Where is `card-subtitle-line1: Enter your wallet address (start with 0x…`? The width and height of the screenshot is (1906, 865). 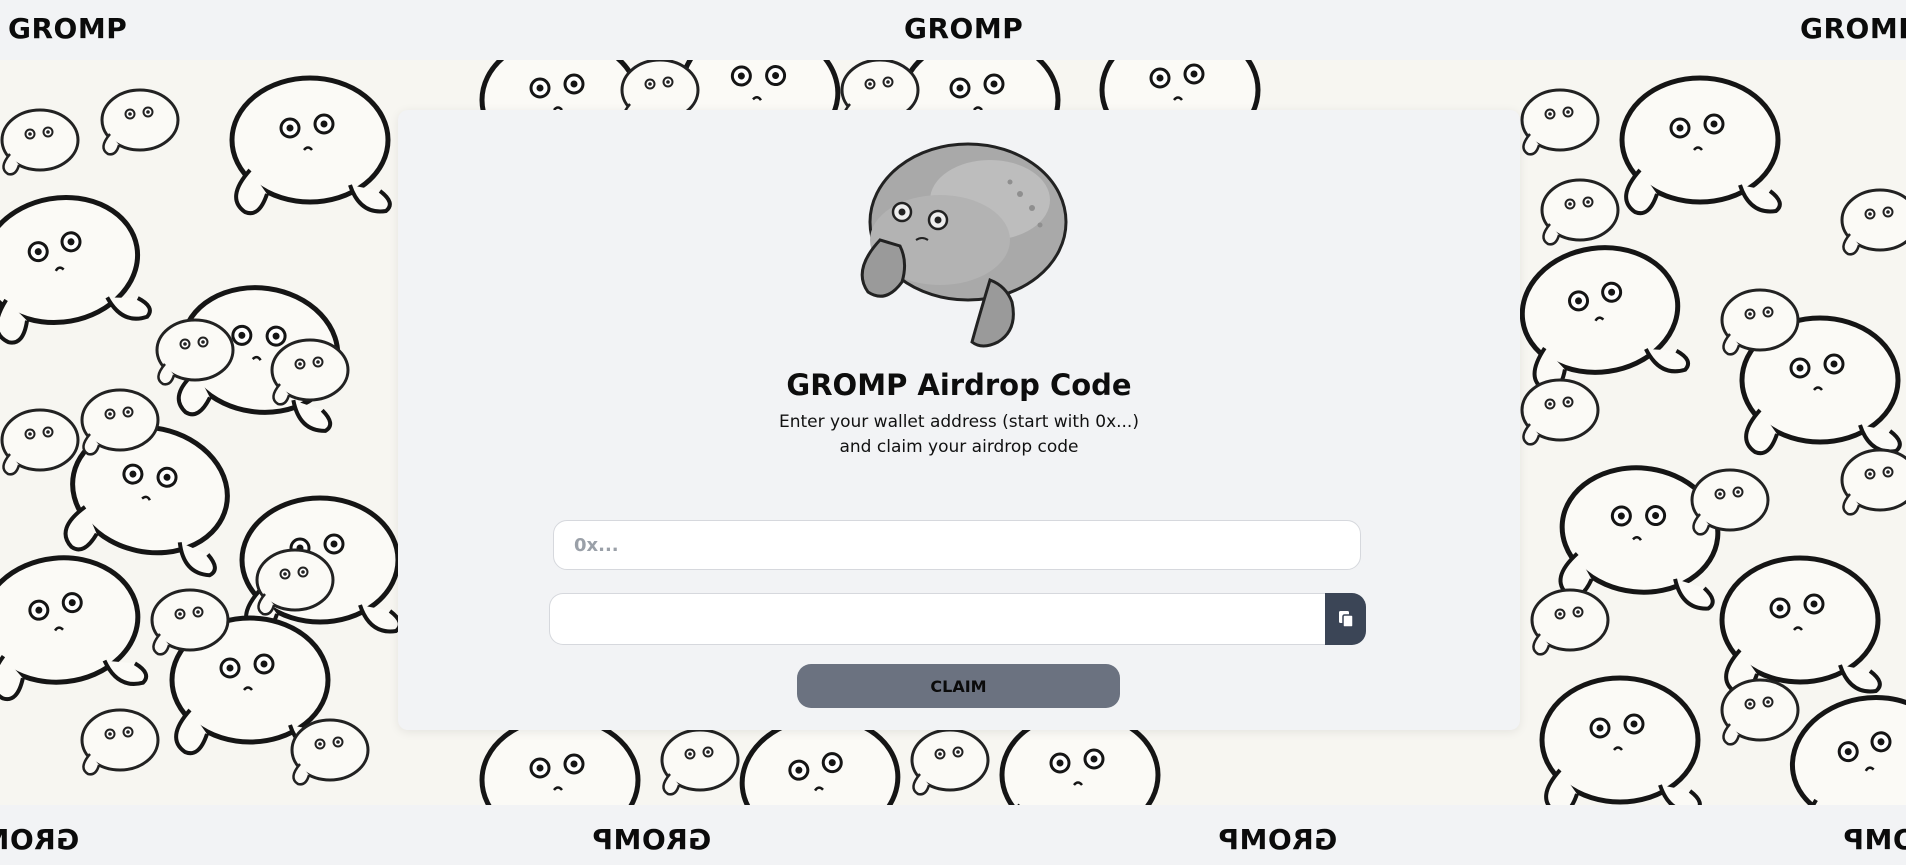
card-subtitle-line1: Enter your wallet address (start with 0x… is located at coordinates (959, 422).